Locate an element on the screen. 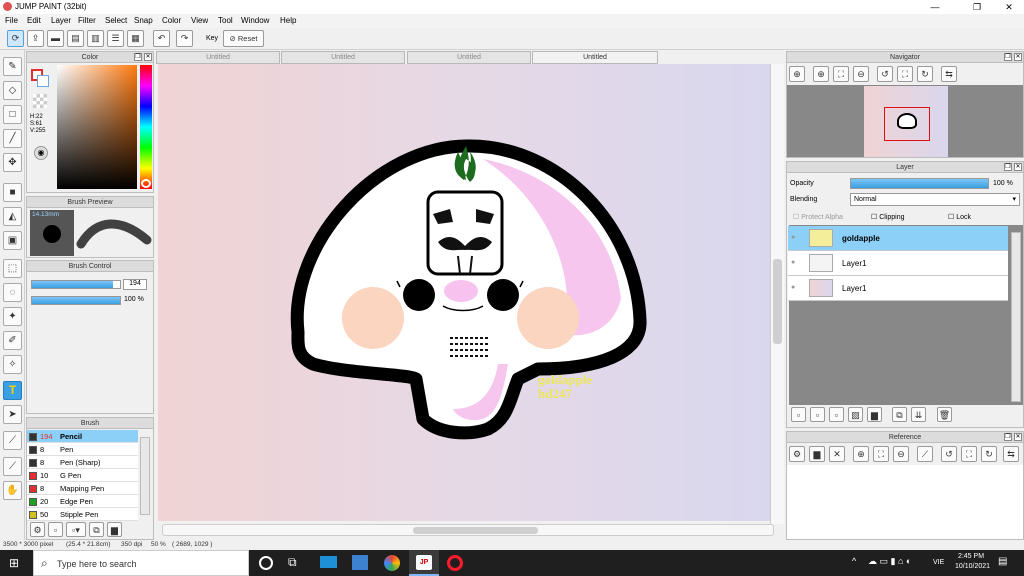 The width and height of the screenshot is (1024, 576). layer-row-2: ● Layer1 is located at coordinates (898, 263).